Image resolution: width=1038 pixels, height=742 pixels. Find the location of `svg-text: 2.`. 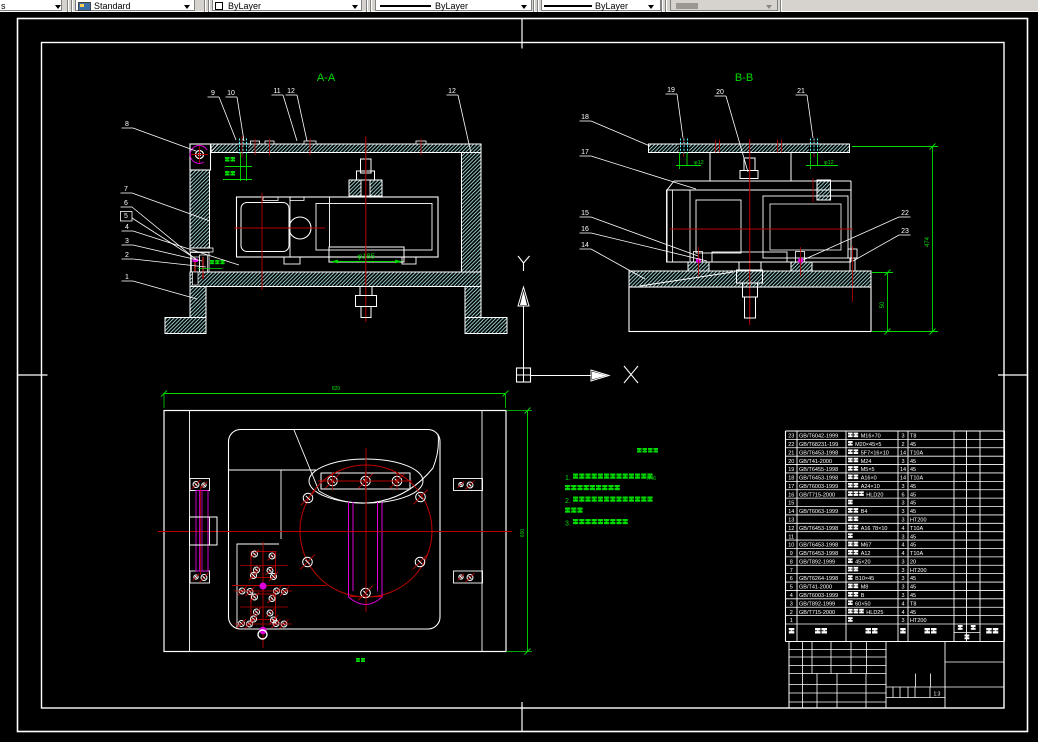

svg-text: 2. is located at coordinates (568, 501).